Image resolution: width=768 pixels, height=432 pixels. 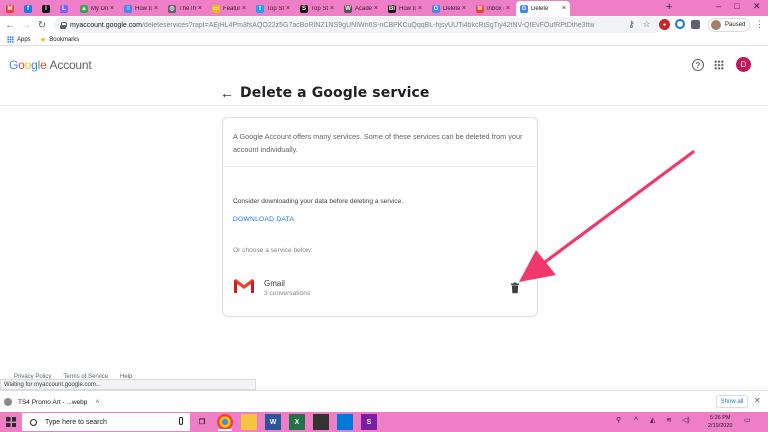 I want to click on browser-tab: f, so click(x=28, y=8).